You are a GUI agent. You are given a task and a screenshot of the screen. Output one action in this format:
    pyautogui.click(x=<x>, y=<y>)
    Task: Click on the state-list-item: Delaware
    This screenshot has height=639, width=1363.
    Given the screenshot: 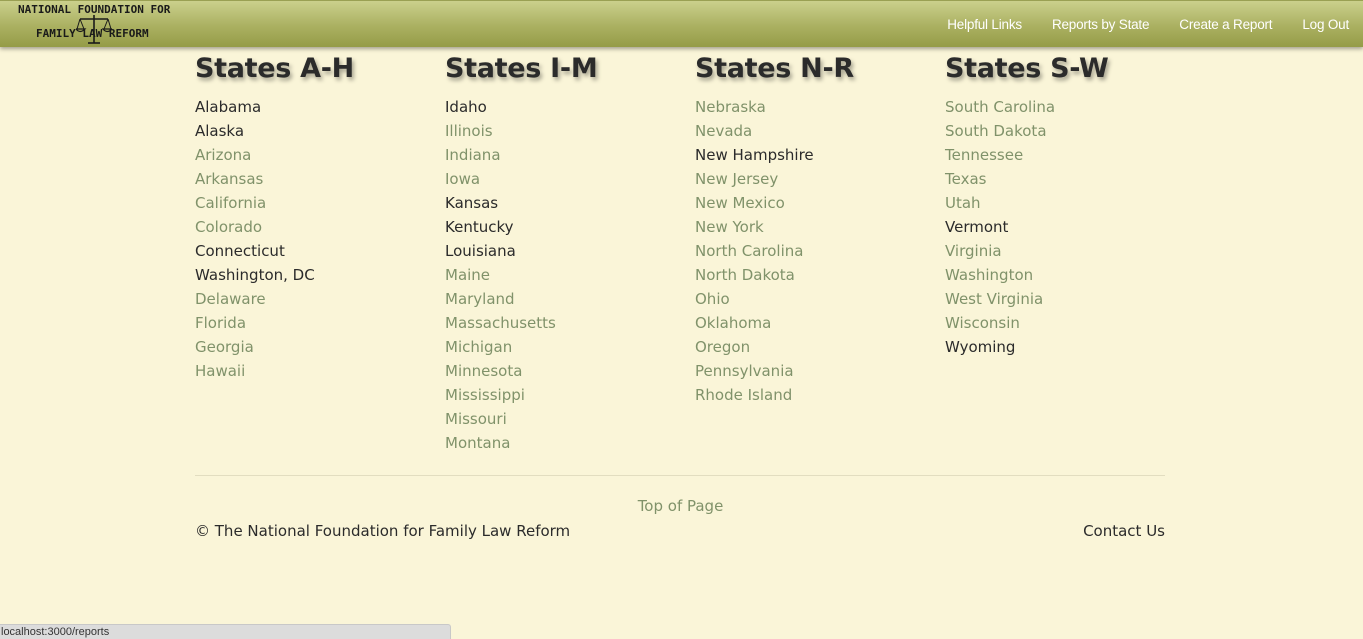 What is the action you would take?
    pyautogui.click(x=315, y=299)
    